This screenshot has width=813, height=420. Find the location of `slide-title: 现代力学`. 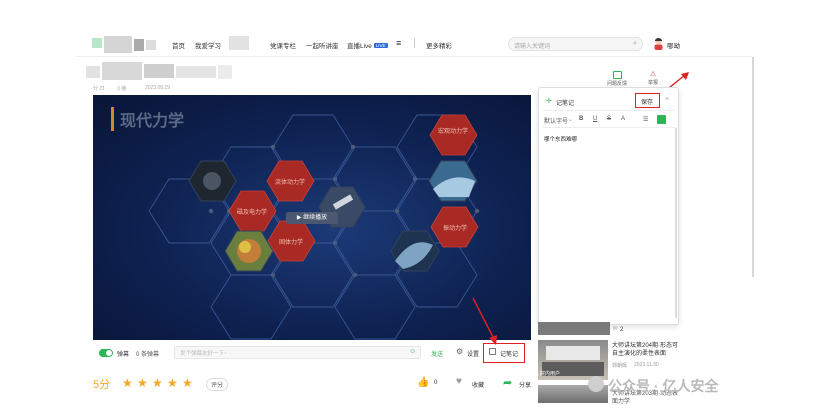

slide-title: 现代力学 is located at coordinates (147, 119).